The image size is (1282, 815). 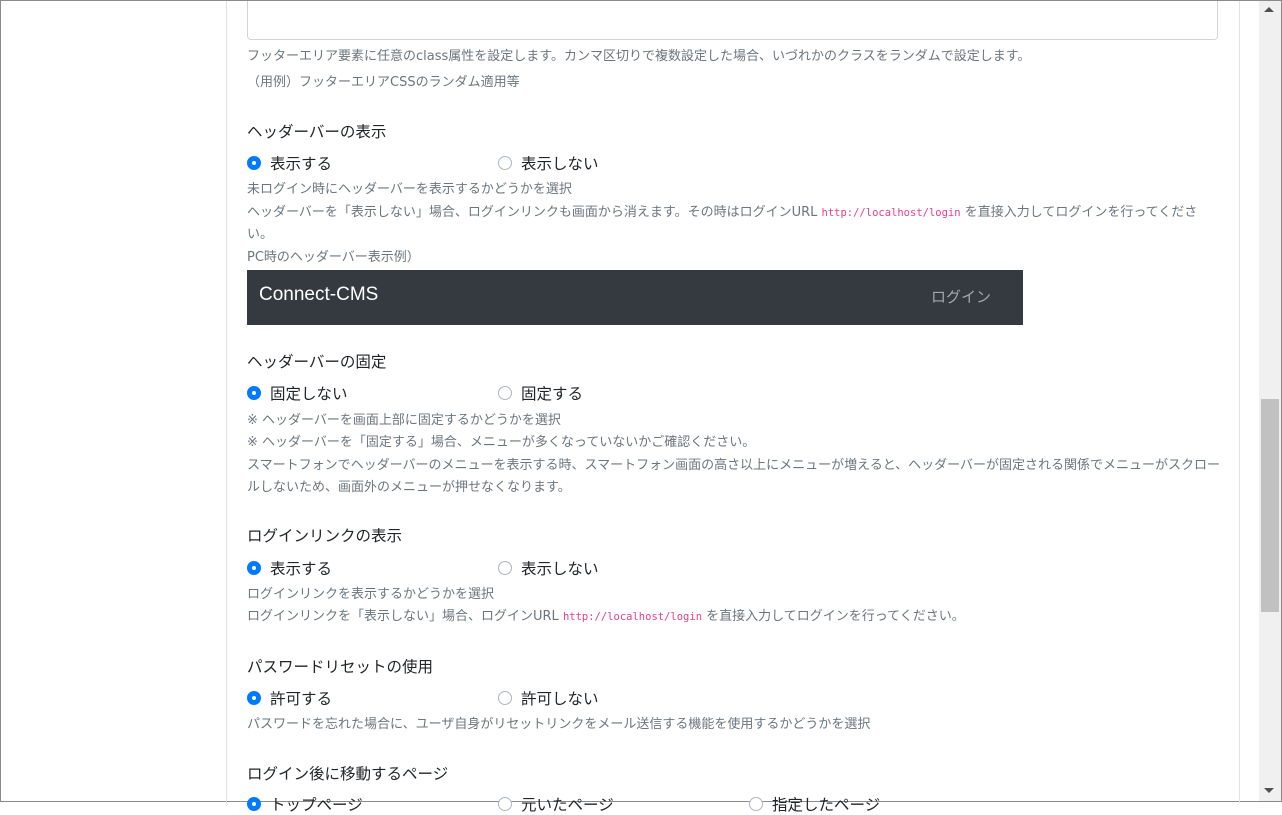 I want to click on after-login-specified-radio: 指定したページ, so click(x=814, y=804).